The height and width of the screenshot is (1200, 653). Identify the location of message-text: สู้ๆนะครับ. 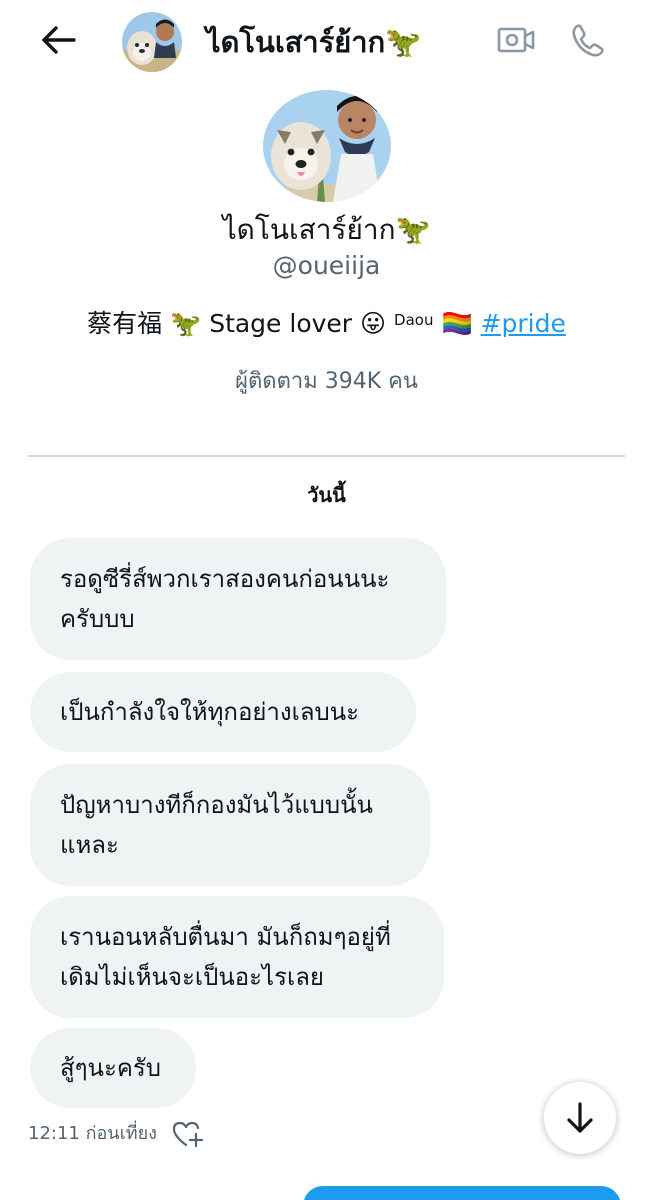
(111, 1068).